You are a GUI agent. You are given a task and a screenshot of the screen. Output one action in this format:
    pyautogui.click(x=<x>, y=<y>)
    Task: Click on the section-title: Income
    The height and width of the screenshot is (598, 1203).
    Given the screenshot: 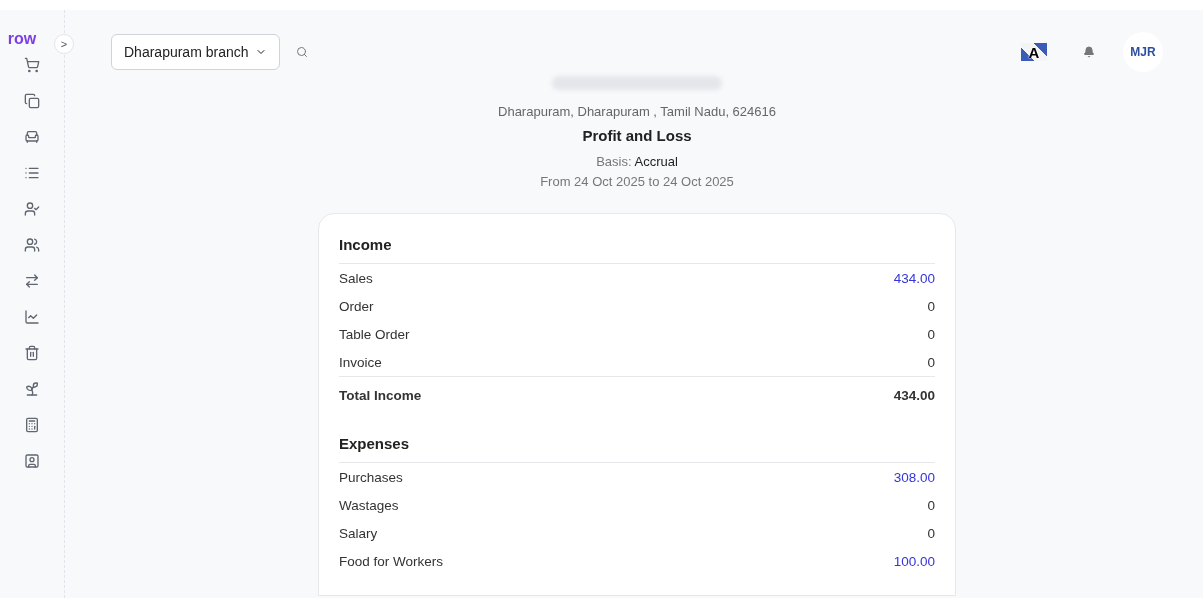 What is the action you would take?
    pyautogui.click(x=637, y=250)
    